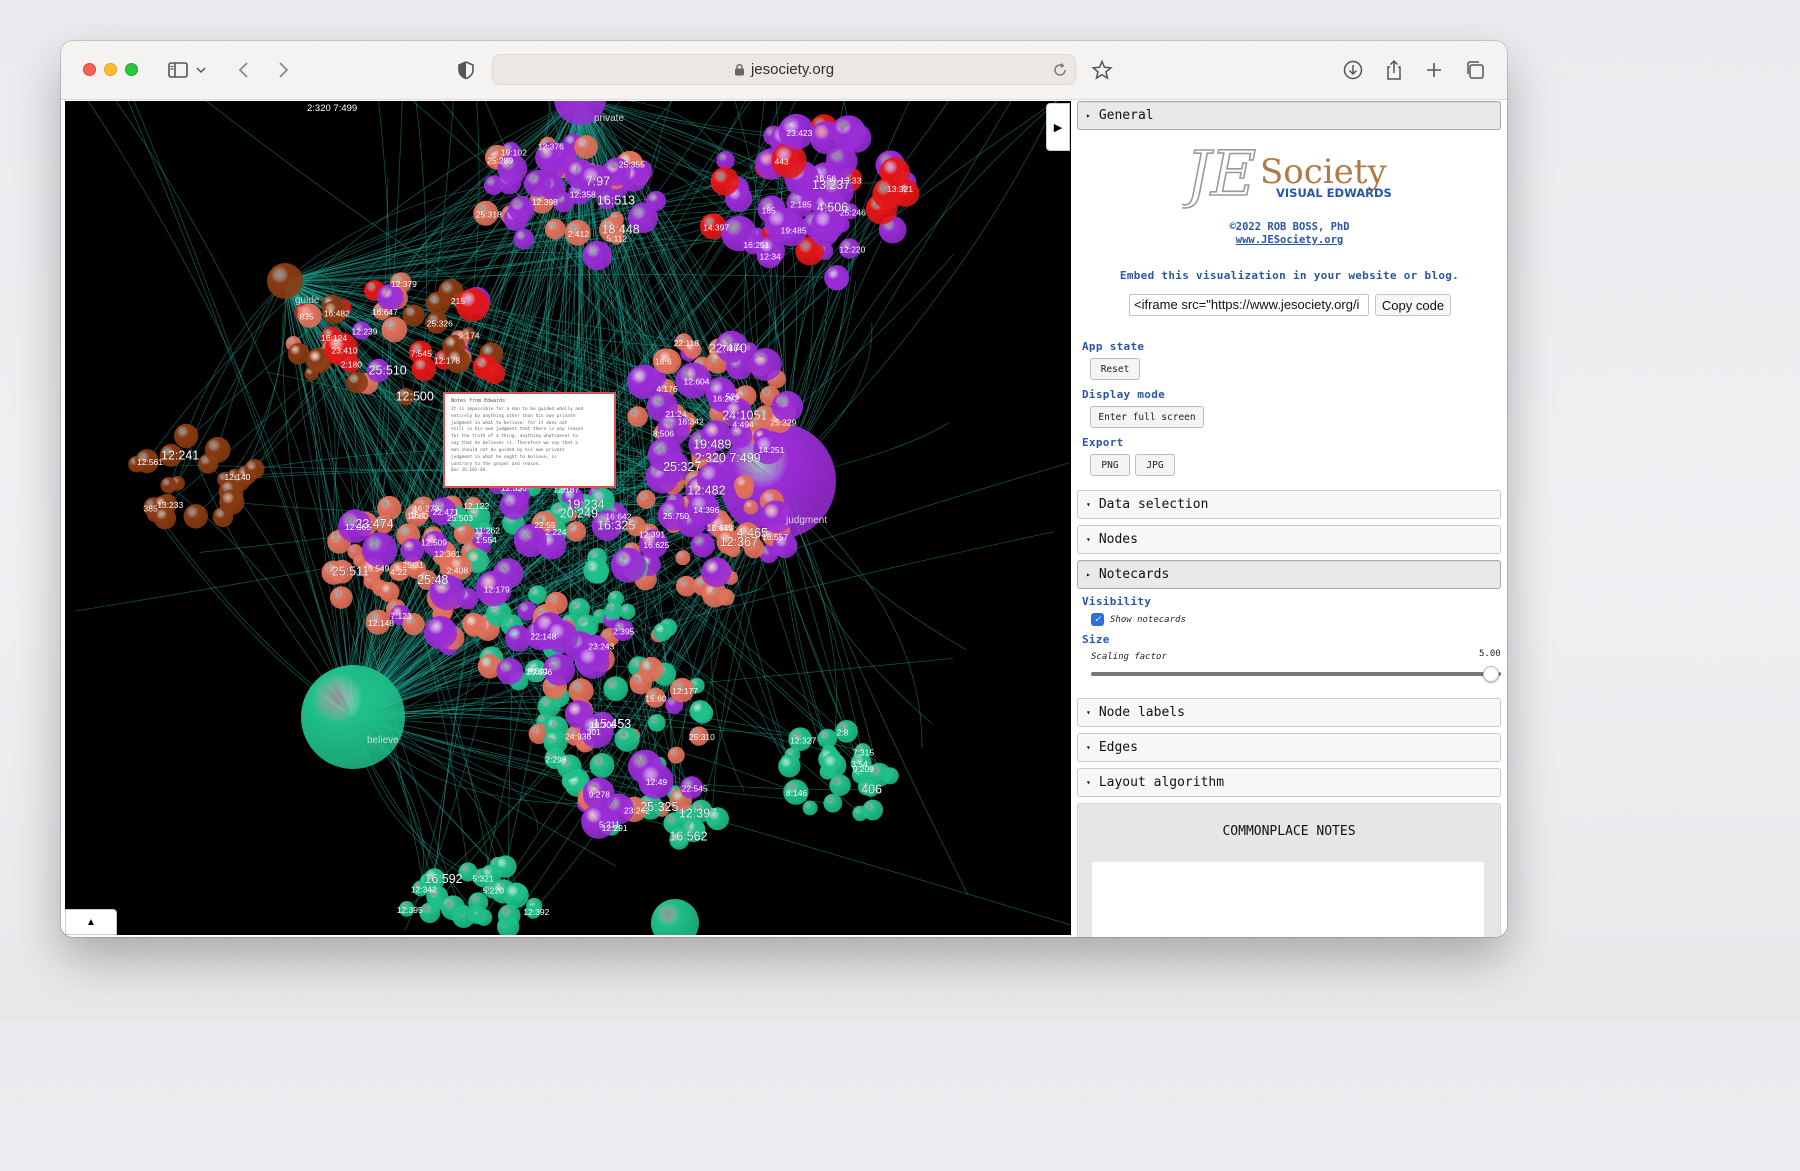 The height and width of the screenshot is (1171, 1800). What do you see at coordinates (1138, 619) in the screenshot?
I see `show-notecards-row: ✓ Show notecards` at bounding box center [1138, 619].